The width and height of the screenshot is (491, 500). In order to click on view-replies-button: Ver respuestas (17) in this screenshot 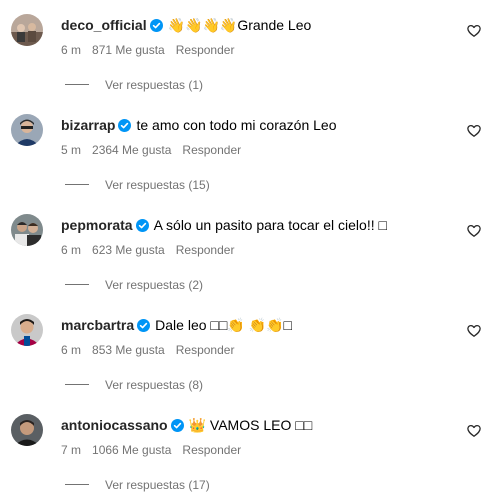, I will do `click(137, 485)`.